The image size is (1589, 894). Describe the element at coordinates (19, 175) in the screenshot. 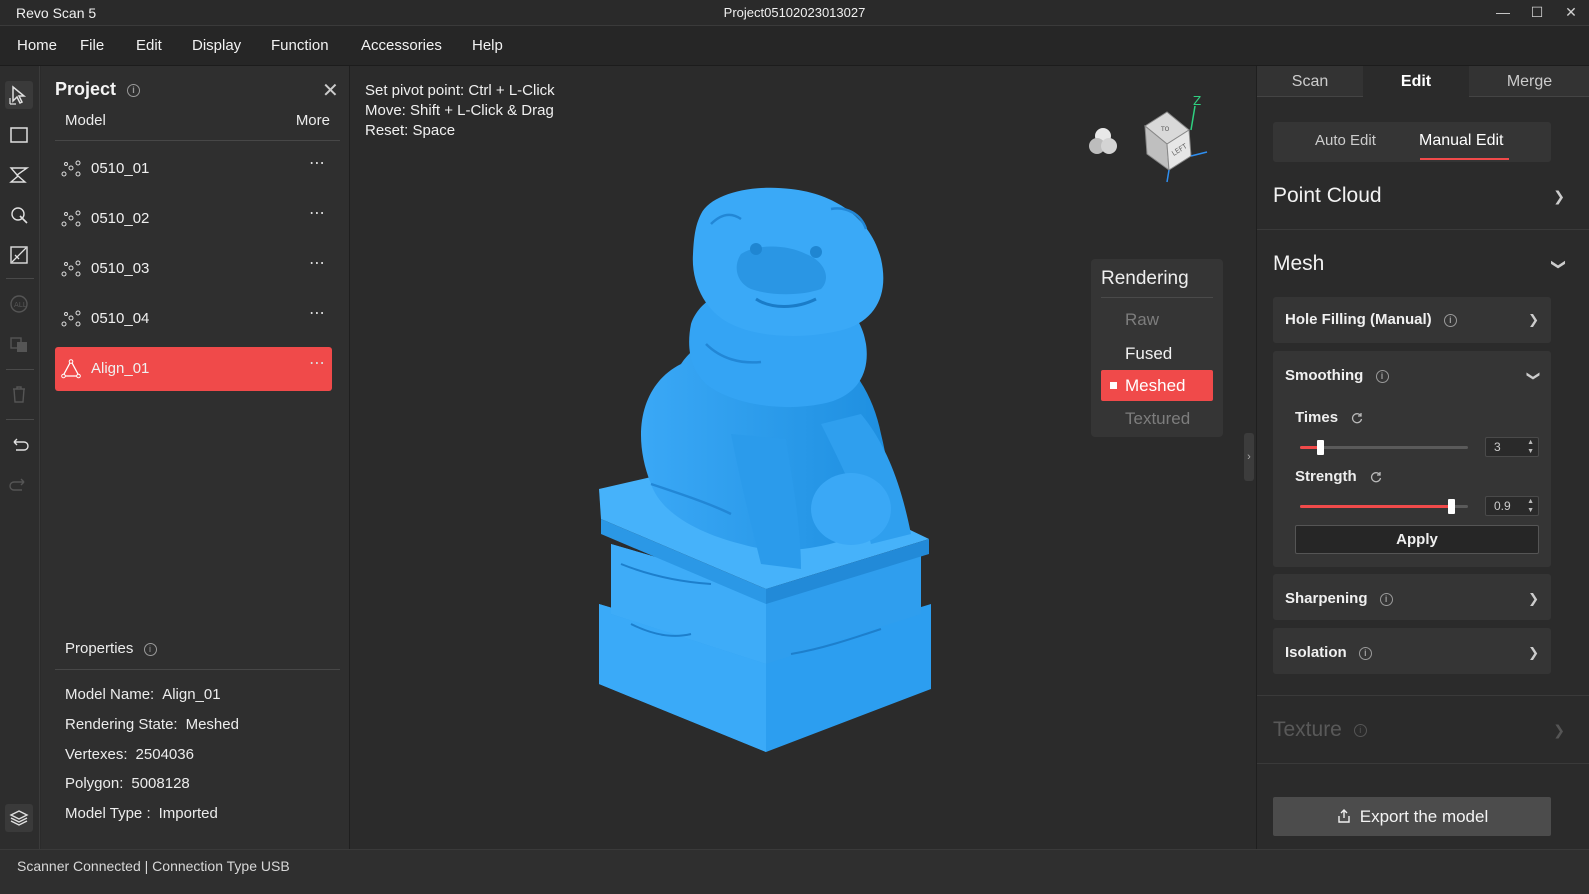

I see `lasso-select-icon` at that location.